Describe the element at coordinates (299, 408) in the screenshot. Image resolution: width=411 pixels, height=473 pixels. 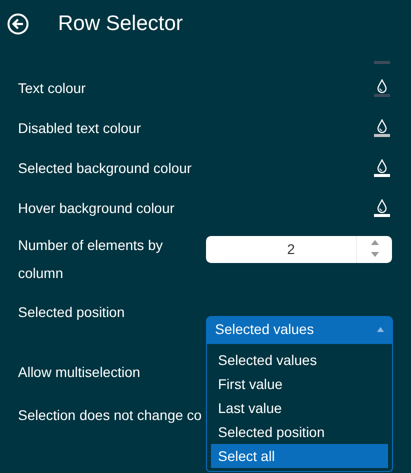
I see `dropdown-option: Last value` at that location.